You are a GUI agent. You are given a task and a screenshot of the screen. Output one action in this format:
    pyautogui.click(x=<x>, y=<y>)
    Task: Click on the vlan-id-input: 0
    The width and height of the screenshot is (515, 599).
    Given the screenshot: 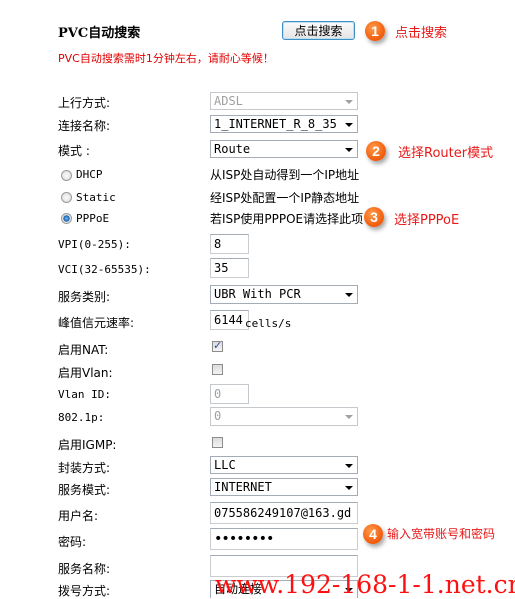 What is the action you would take?
    pyautogui.click(x=229, y=394)
    